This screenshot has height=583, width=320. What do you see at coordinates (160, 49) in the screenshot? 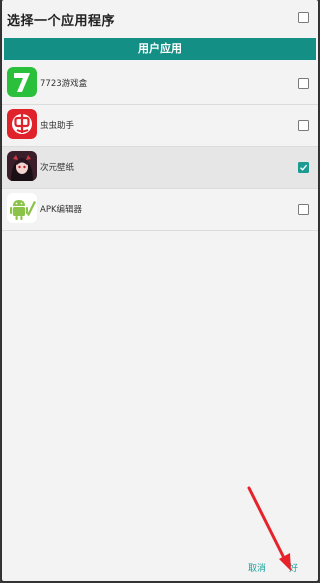
I see `section-header-user-apps: 用户应用` at bounding box center [160, 49].